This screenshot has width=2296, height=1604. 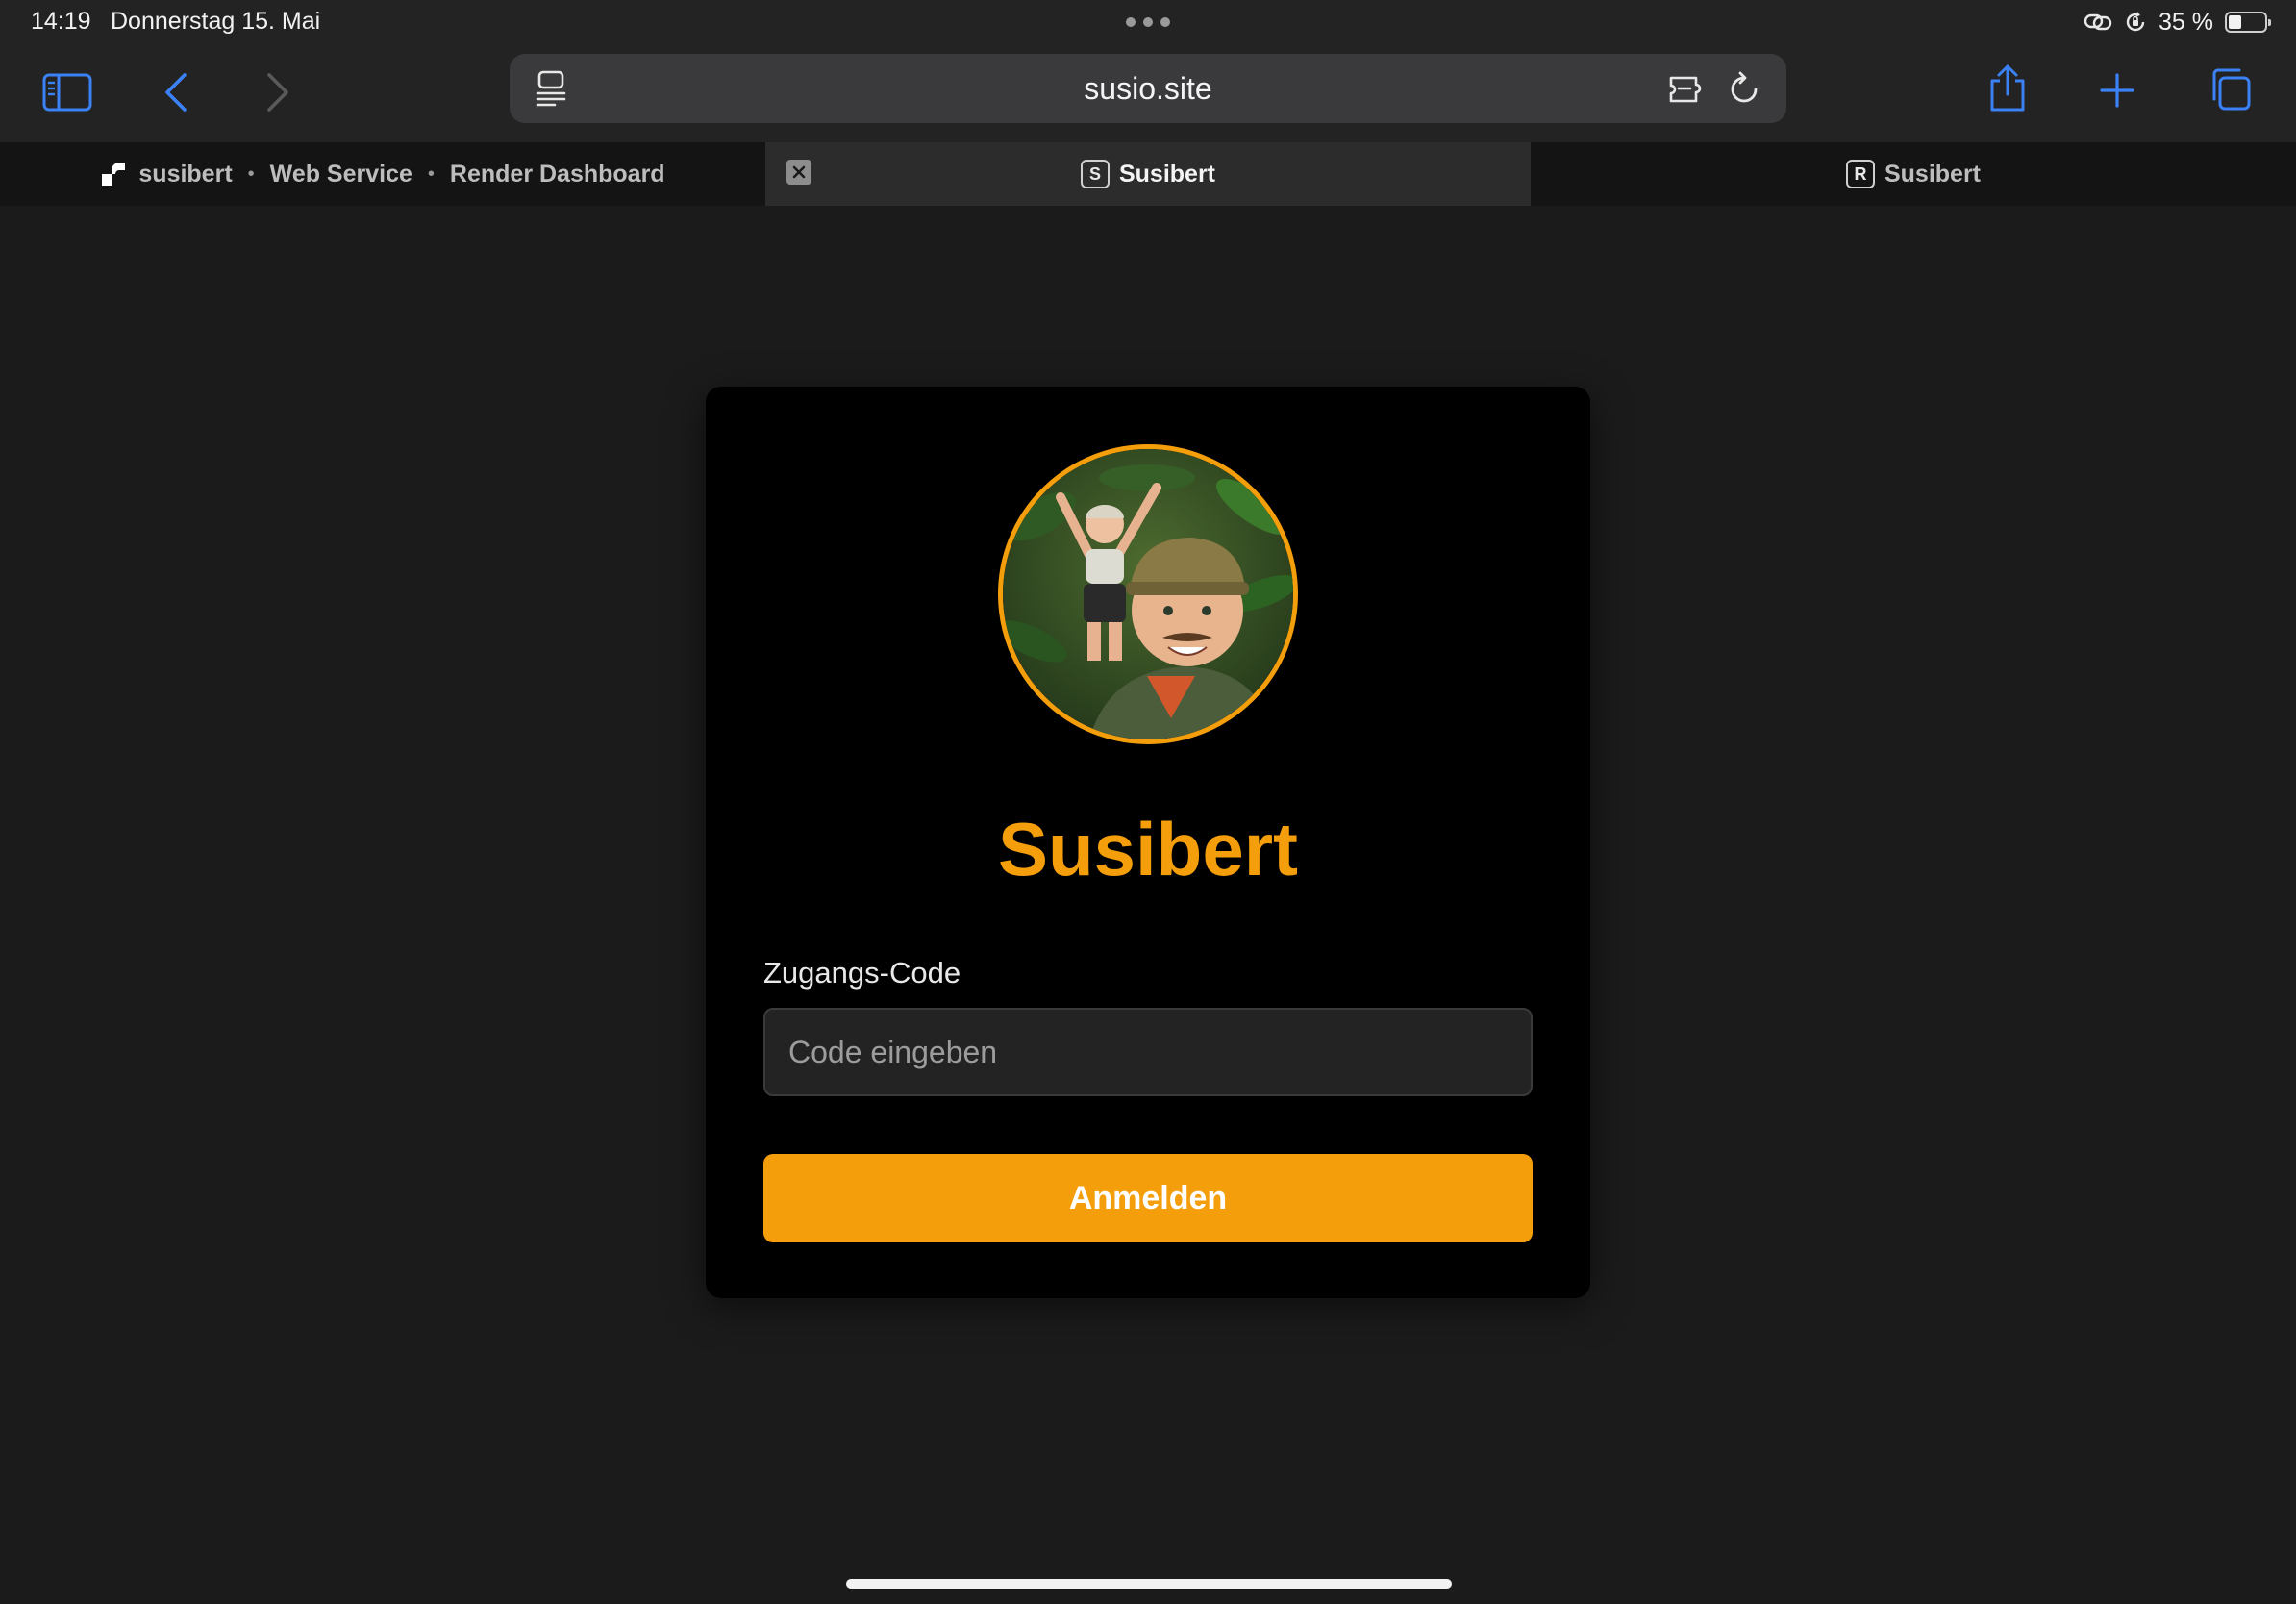 I want to click on battery-level, so click(x=2235, y=22).